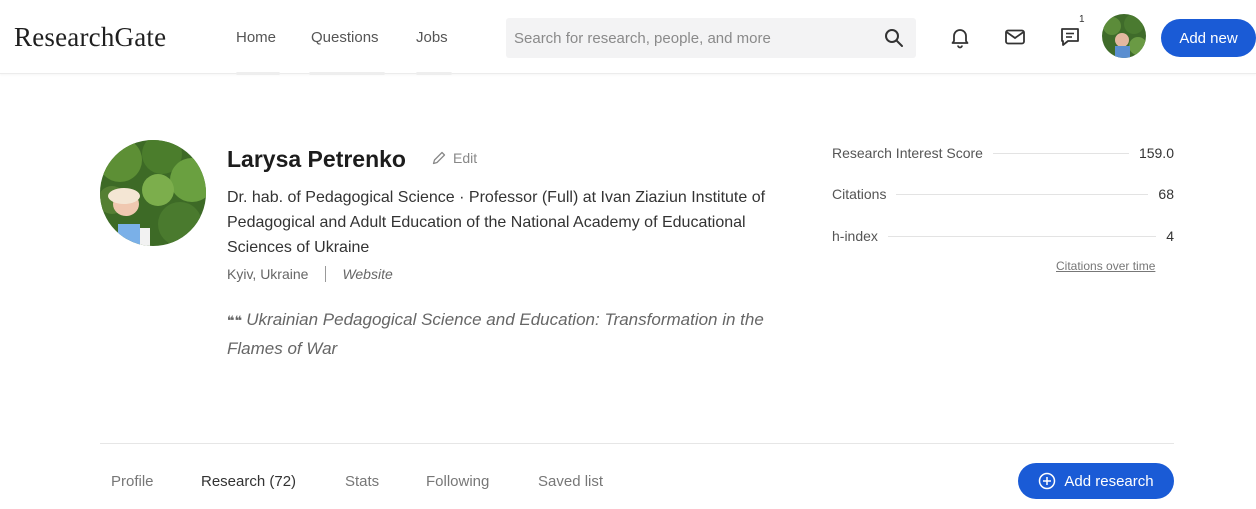 Image resolution: width=1256 pixels, height=509 pixels. I want to click on stat-citations: Citations 68, so click(1003, 194).